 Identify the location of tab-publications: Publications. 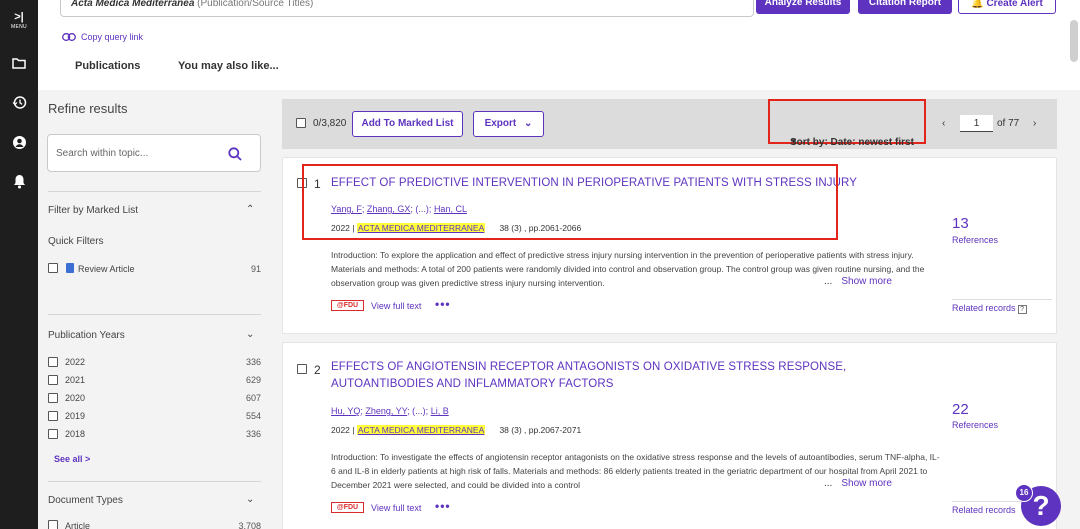
(107, 66).